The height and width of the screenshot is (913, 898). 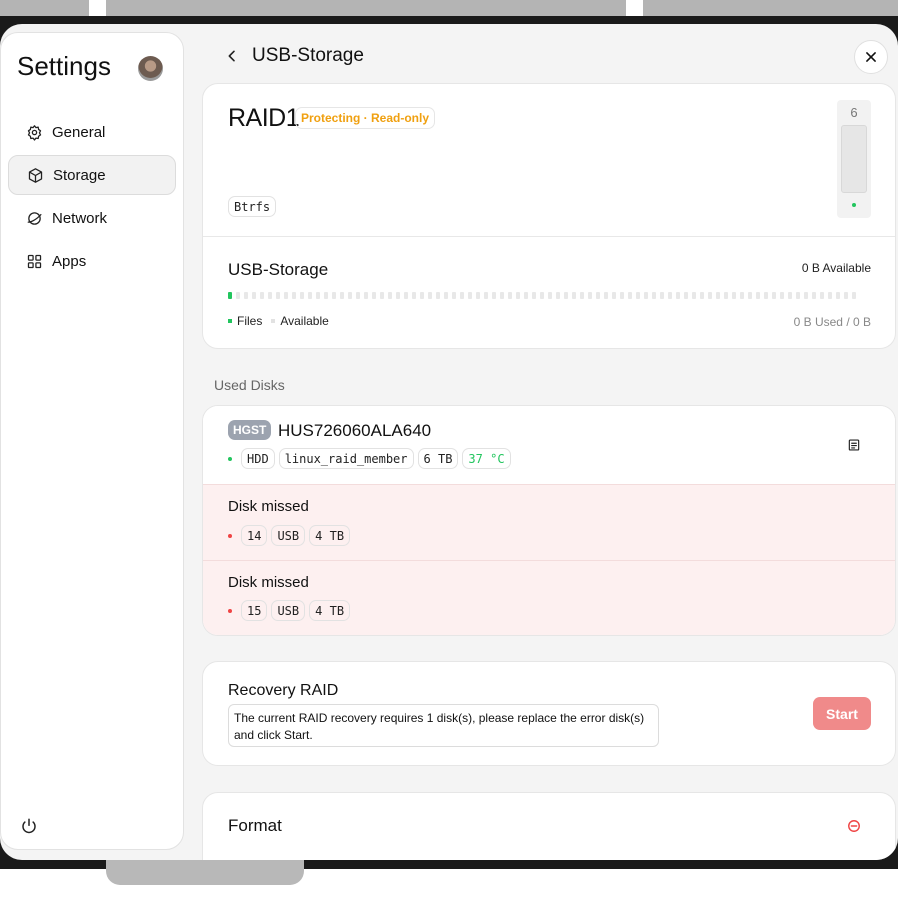 What do you see at coordinates (854, 159) in the screenshot?
I see `disk-slot: 6` at bounding box center [854, 159].